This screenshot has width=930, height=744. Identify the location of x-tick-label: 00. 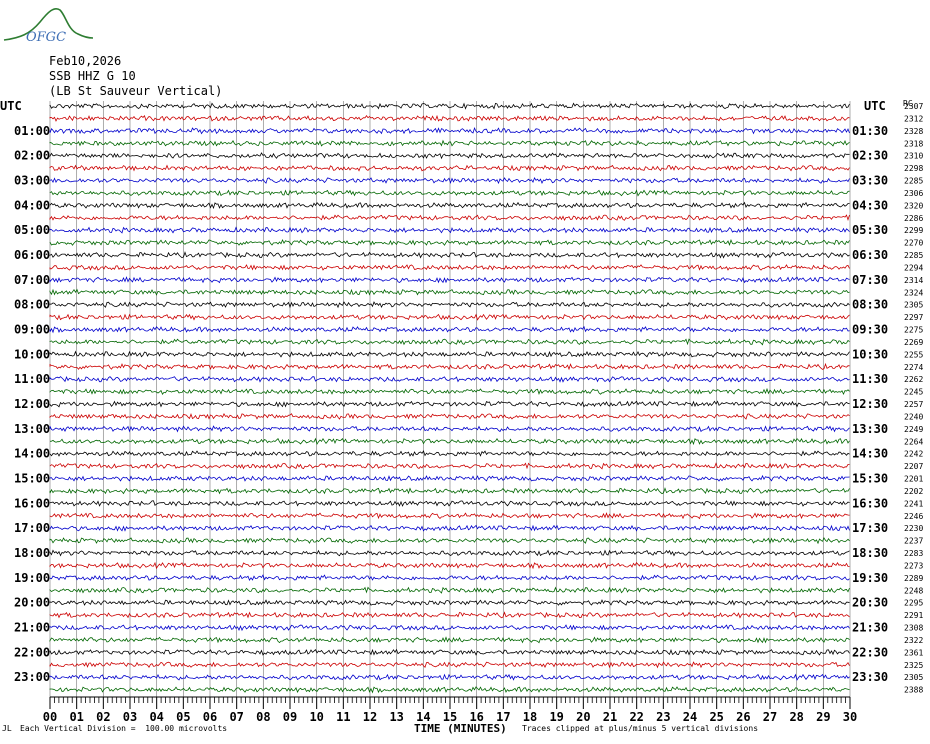
(50, 717).